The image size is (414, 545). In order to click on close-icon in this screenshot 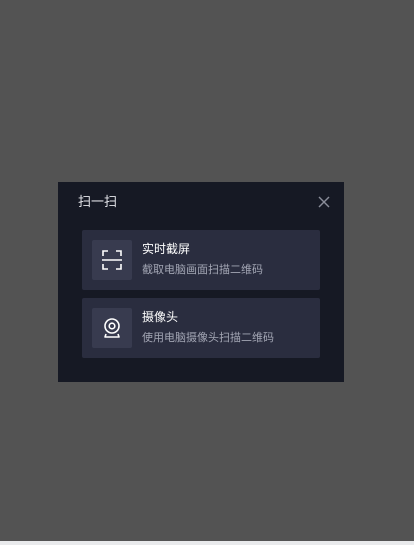, I will do `click(324, 202)`.